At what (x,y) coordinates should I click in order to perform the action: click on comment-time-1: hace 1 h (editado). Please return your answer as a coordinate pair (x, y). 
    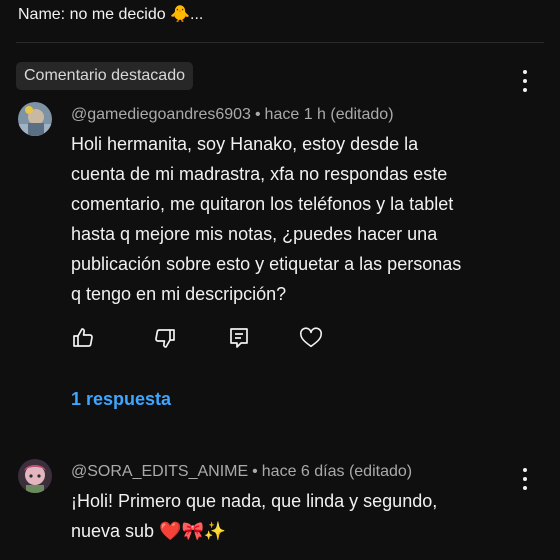
    Looking at the image, I should click on (329, 114).